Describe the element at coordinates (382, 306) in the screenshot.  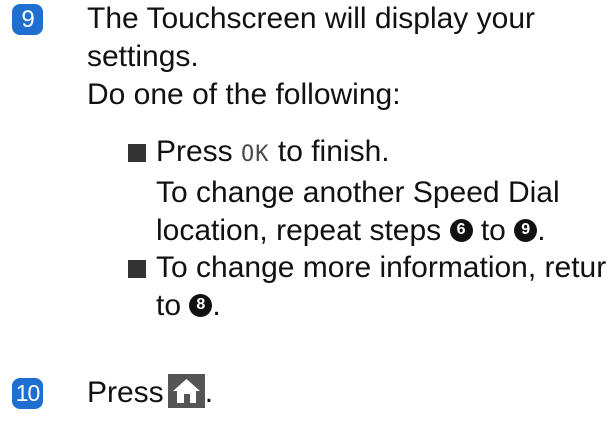
I see `bullet-2-line-2: to 8.` at that location.